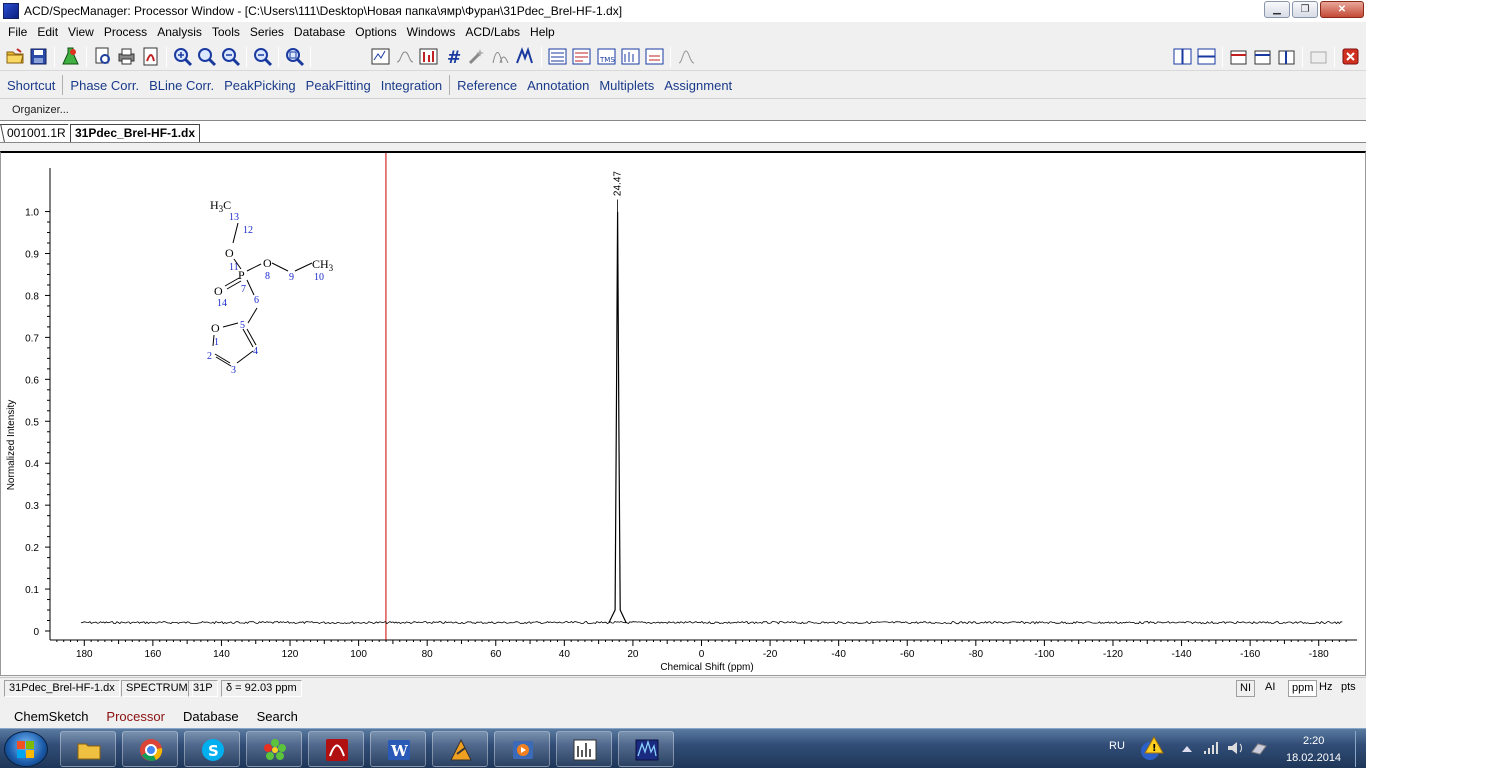 This screenshot has width=1500, height=768. What do you see at coordinates (17, 32) in the screenshot?
I see `menu-file: File` at bounding box center [17, 32].